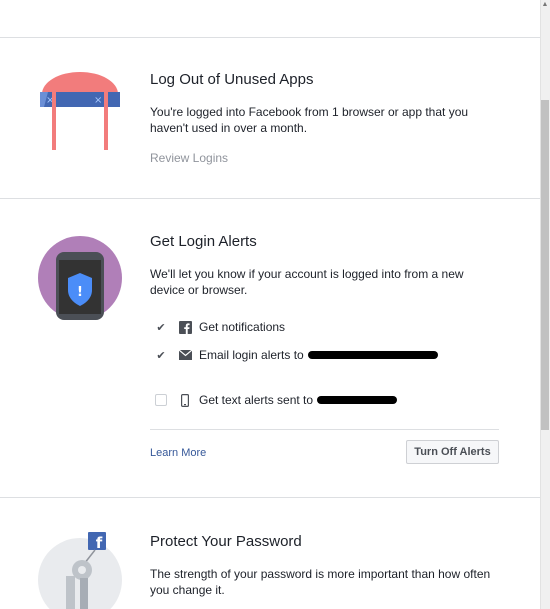 This screenshot has width=550, height=609. I want to click on notifications-label: Get notifications, so click(242, 327).